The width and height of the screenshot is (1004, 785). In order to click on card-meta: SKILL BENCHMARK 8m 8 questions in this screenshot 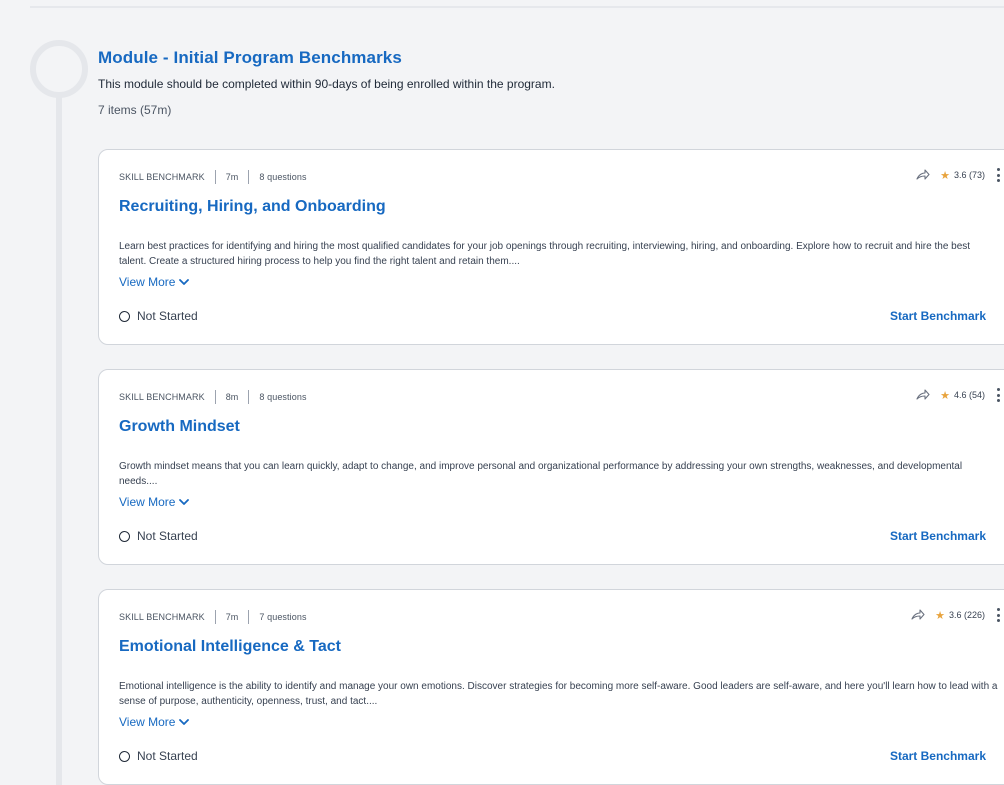, I will do `click(213, 397)`.